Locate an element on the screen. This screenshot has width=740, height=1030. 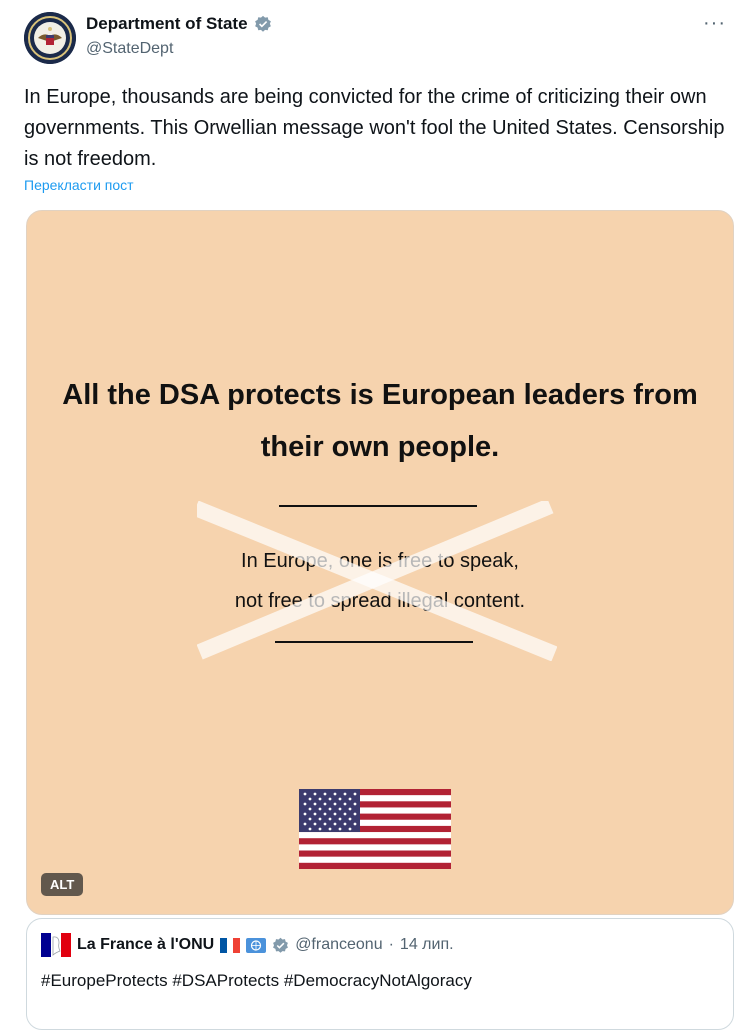
un-flag-icon is located at coordinates (256, 945).